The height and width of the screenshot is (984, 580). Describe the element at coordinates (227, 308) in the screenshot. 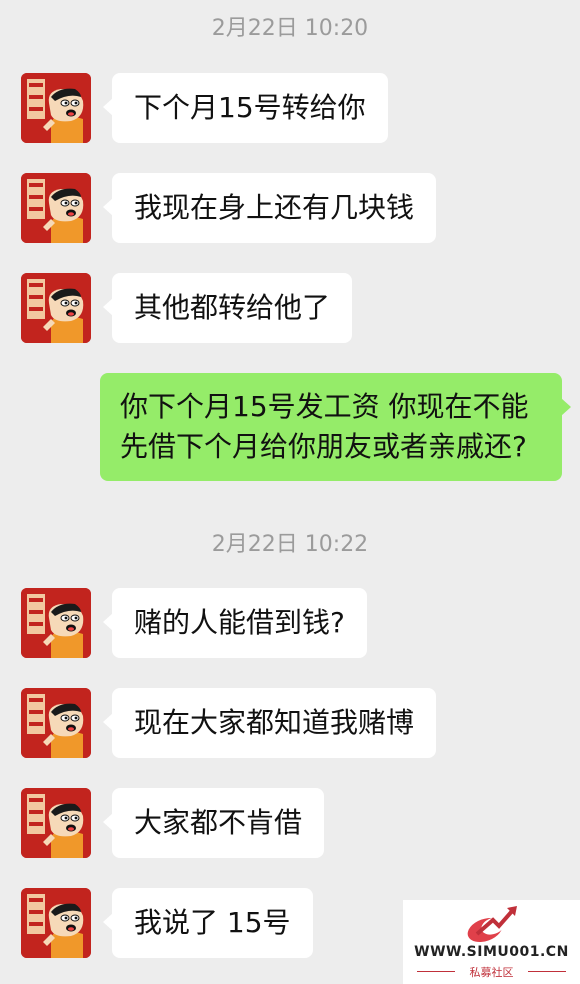

I see `message-bubble: 其他都转给他了` at that location.